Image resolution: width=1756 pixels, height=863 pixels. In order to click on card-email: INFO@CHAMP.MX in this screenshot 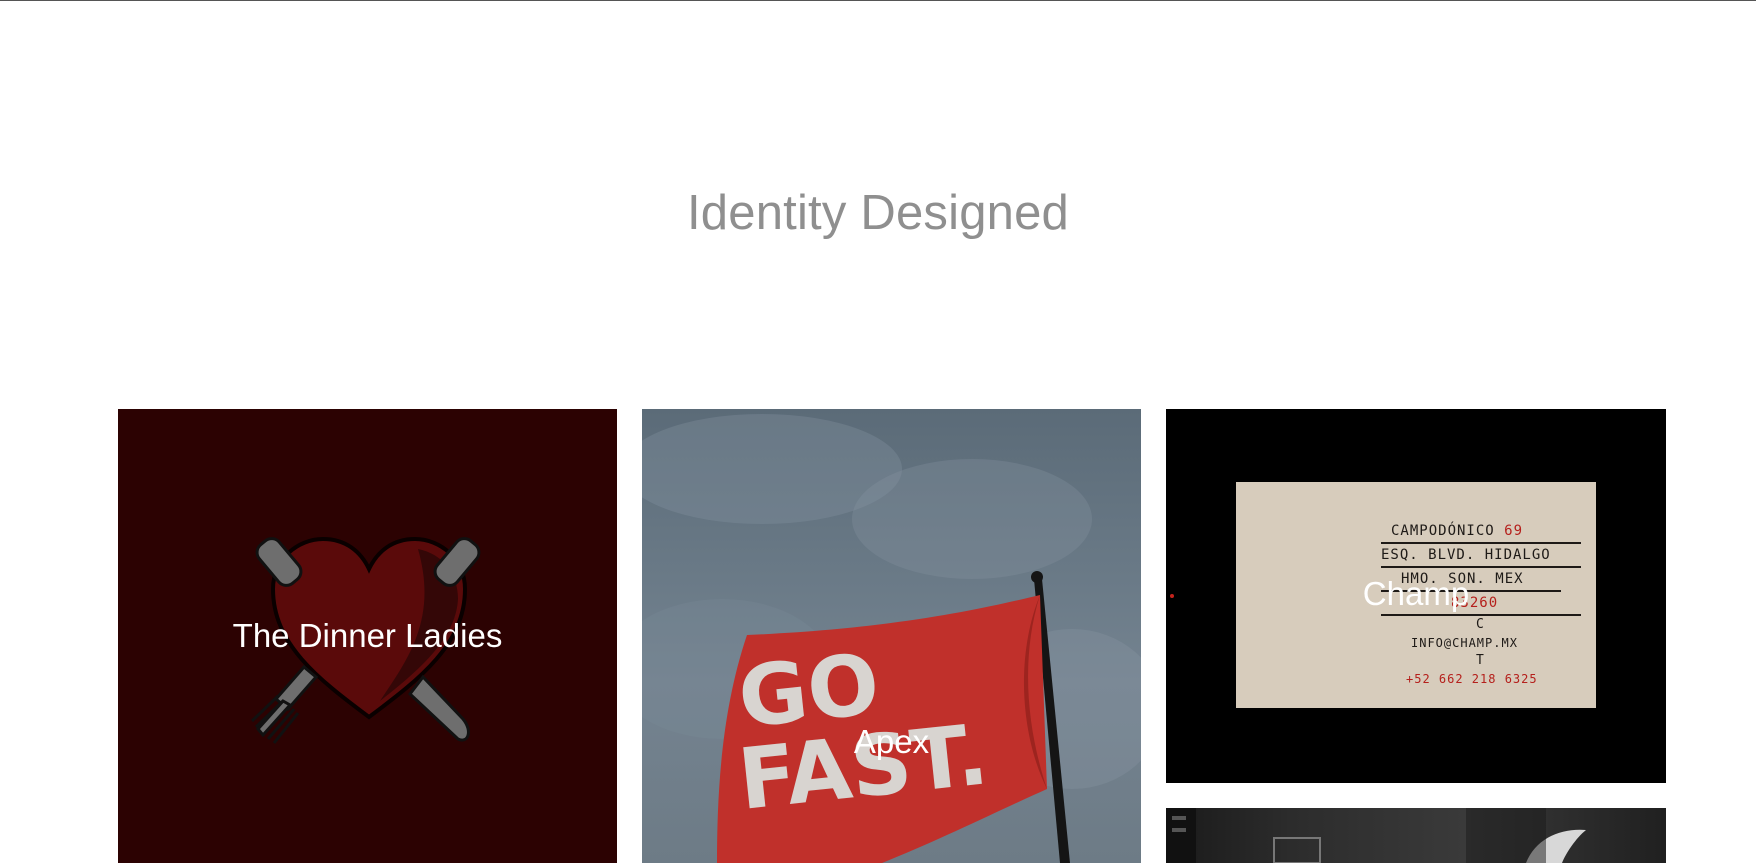, I will do `click(1464, 643)`.